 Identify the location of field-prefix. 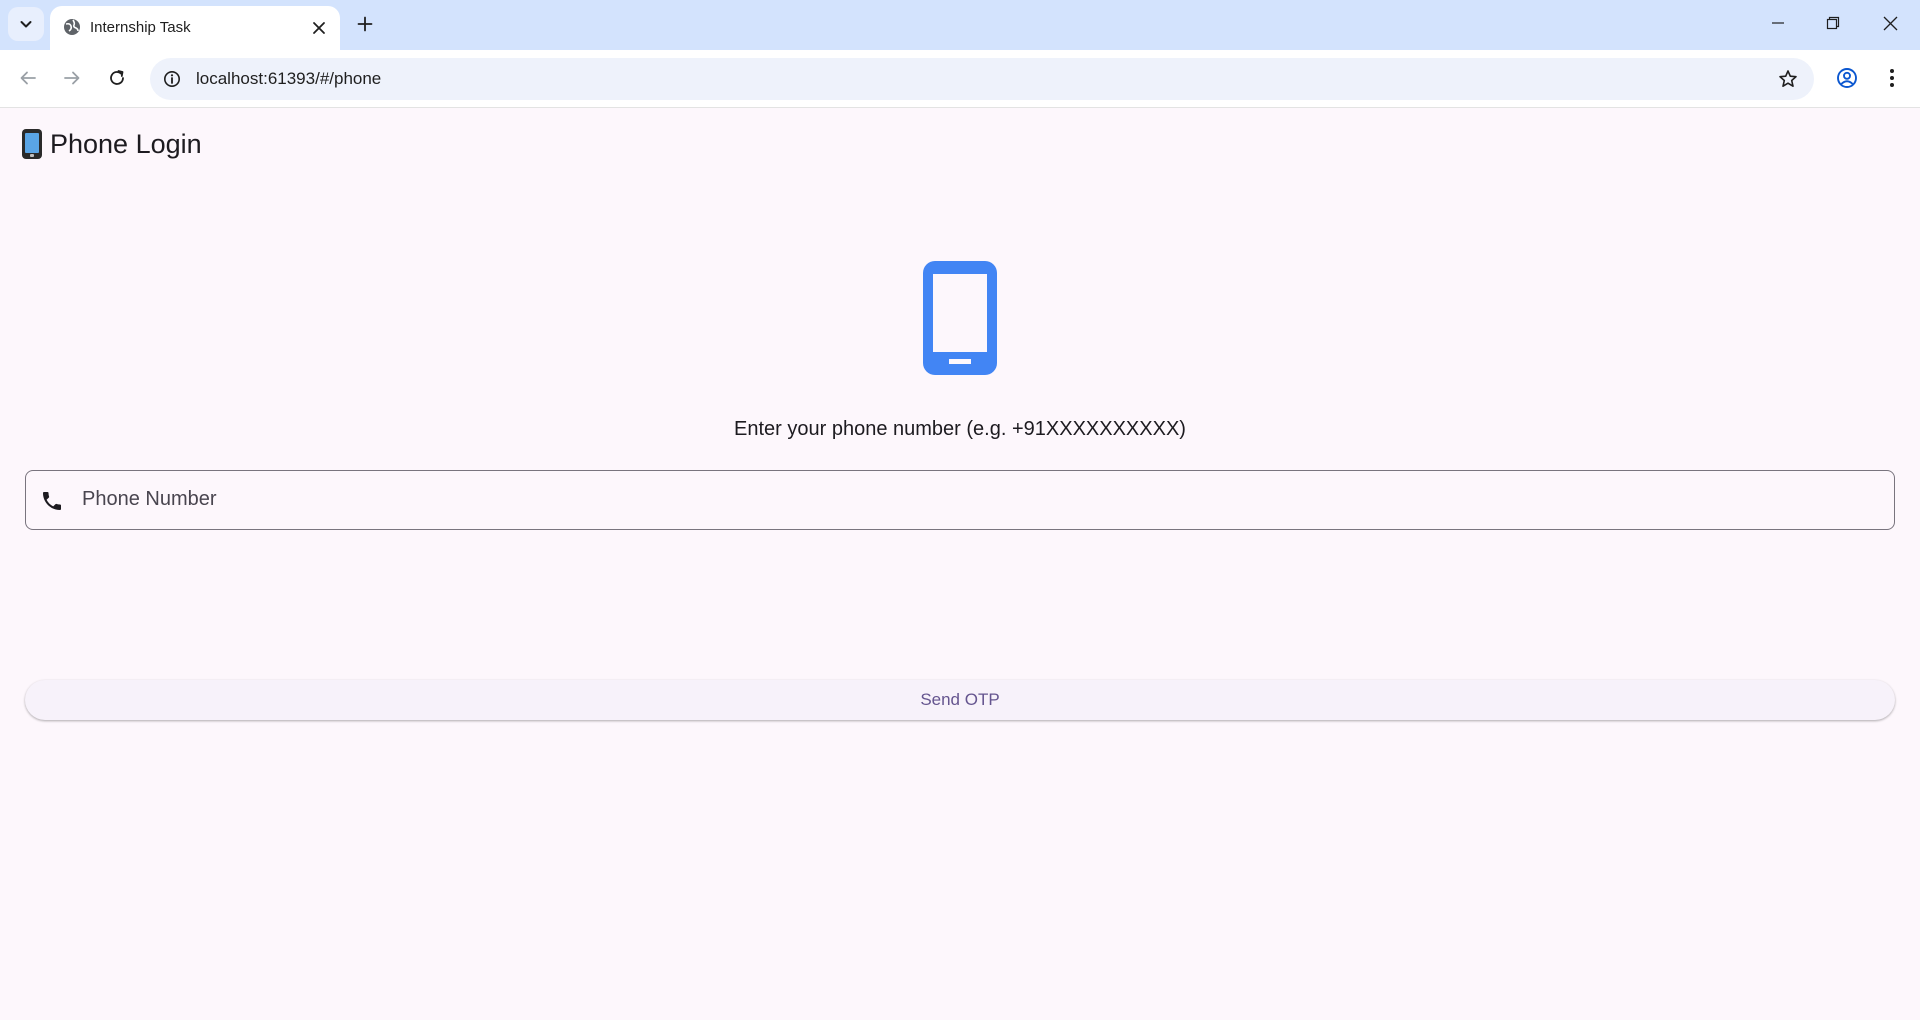
(52, 501).